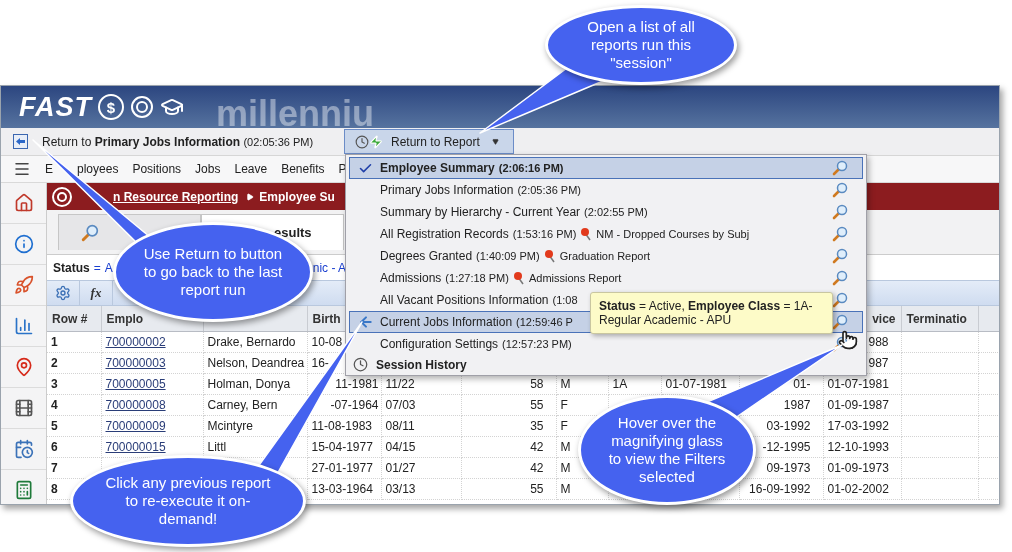 The width and height of the screenshot is (1012, 552). I want to click on column-header: Terminatio, so click(939, 319).